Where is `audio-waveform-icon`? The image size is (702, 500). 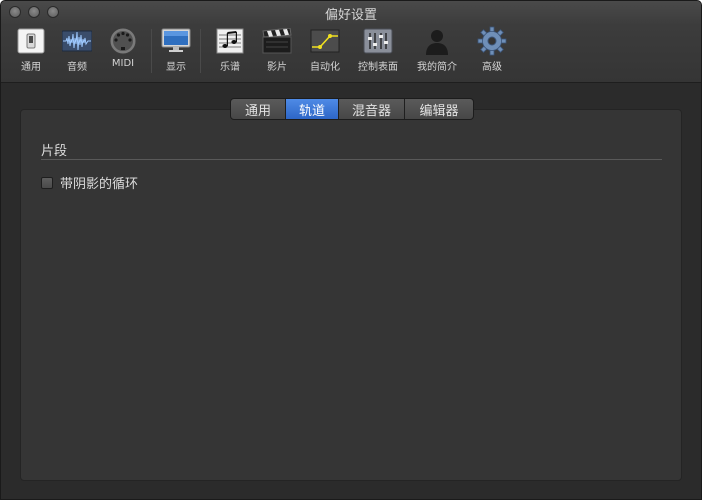 audio-waveform-icon is located at coordinates (77, 41).